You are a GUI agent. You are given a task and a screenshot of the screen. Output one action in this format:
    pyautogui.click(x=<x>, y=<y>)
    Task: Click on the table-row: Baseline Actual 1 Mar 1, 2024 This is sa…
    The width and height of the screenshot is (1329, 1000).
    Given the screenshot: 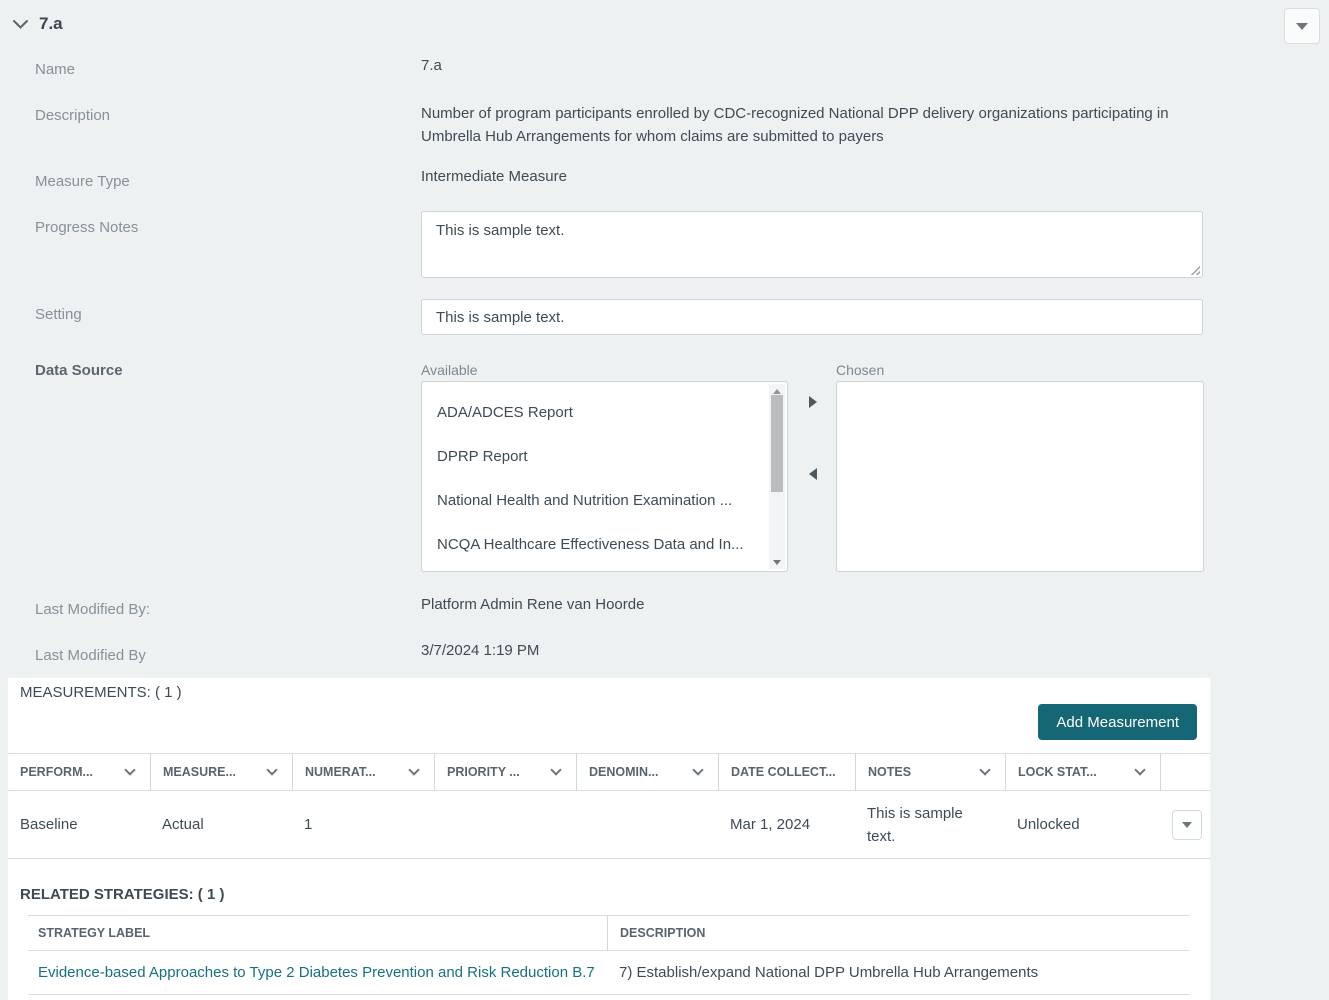 What is the action you would take?
    pyautogui.click(x=609, y=825)
    